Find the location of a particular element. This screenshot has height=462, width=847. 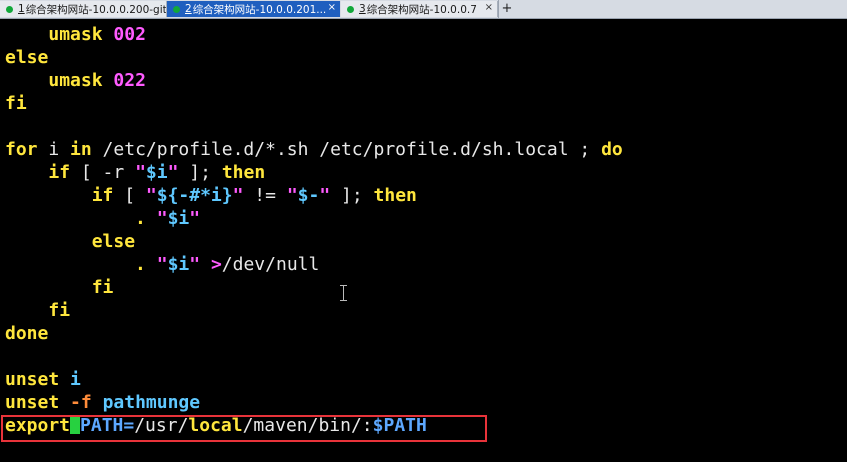

tab-session-2: 2 综合架构网站-10.0.0.201... × is located at coordinates (253, 9).